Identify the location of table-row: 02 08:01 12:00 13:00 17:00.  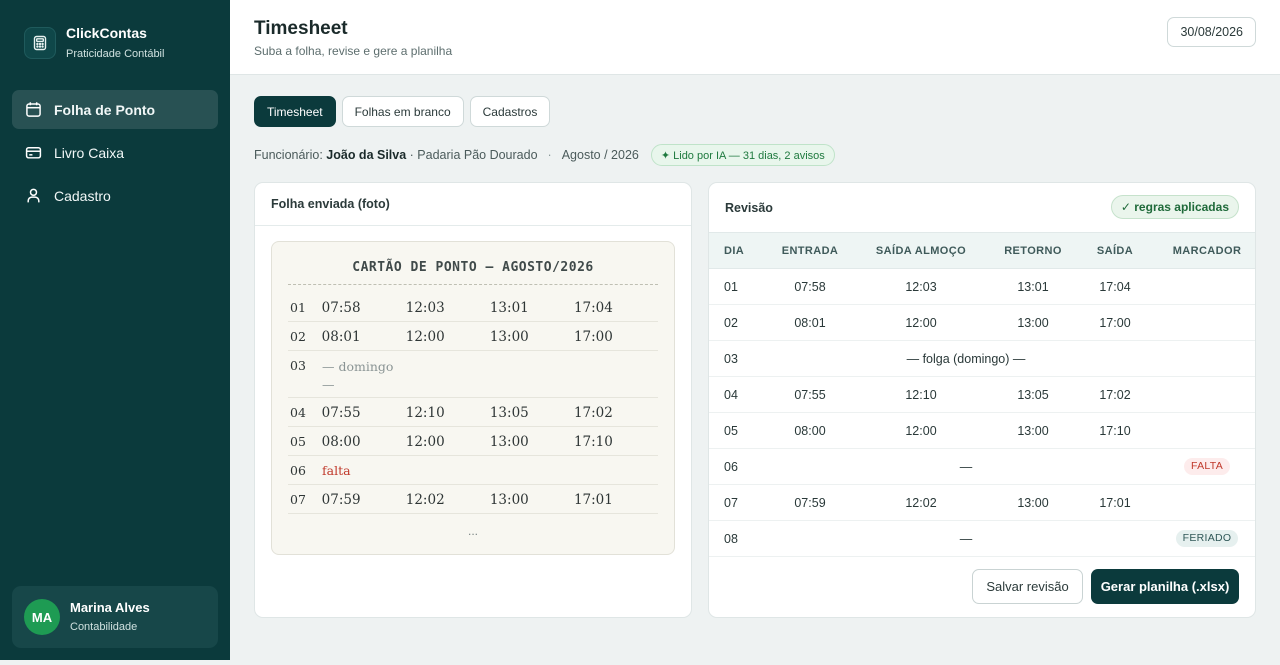
(982, 322).